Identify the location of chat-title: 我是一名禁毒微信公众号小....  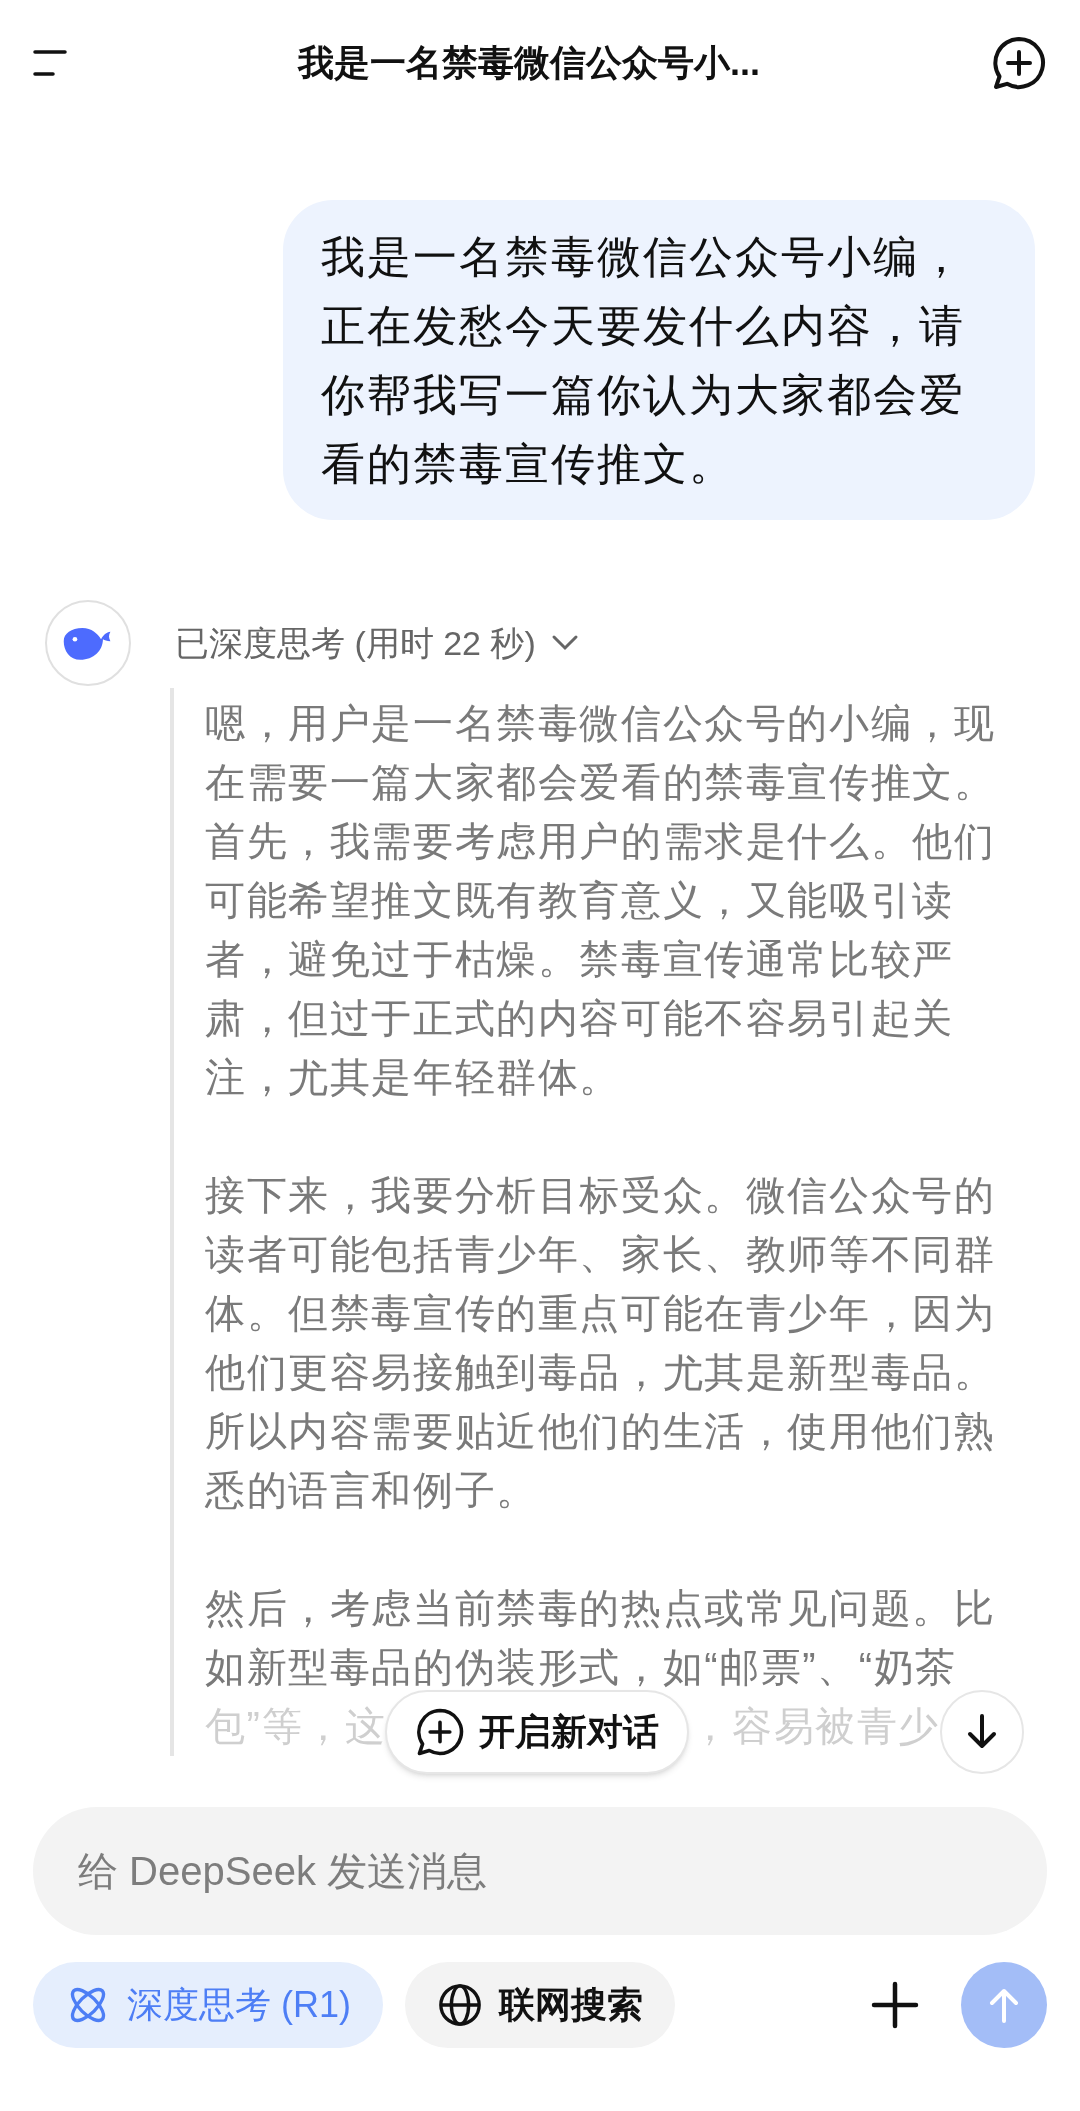
(529, 62).